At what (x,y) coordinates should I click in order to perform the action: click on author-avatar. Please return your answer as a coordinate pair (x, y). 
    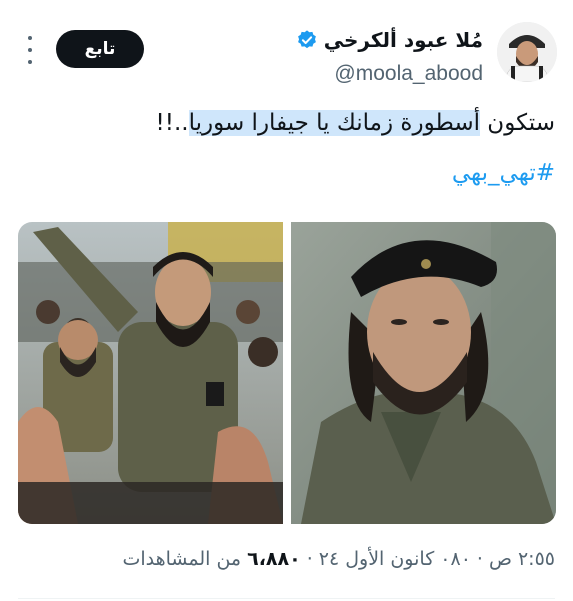
    Looking at the image, I should click on (527, 52).